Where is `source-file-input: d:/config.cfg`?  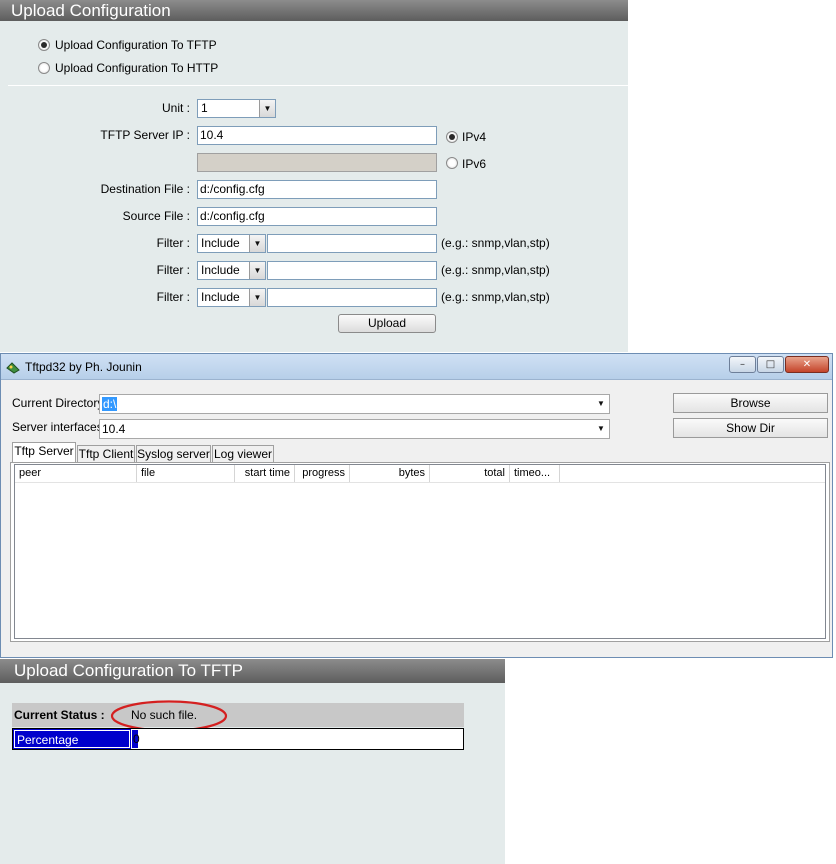 source-file-input: d:/config.cfg is located at coordinates (317, 216).